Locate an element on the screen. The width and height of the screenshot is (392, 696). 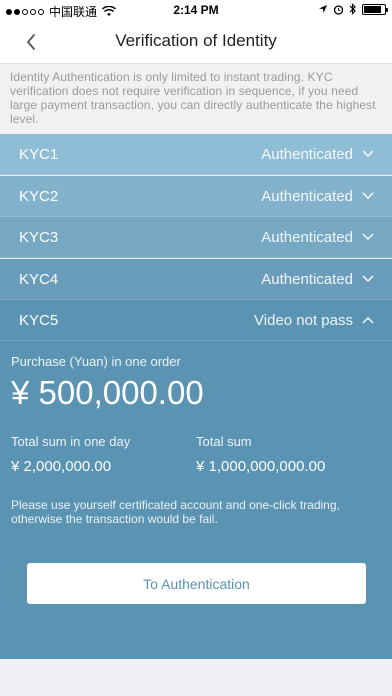
status-bar: 中国联通 2:14 PM is located at coordinates (196, 10).